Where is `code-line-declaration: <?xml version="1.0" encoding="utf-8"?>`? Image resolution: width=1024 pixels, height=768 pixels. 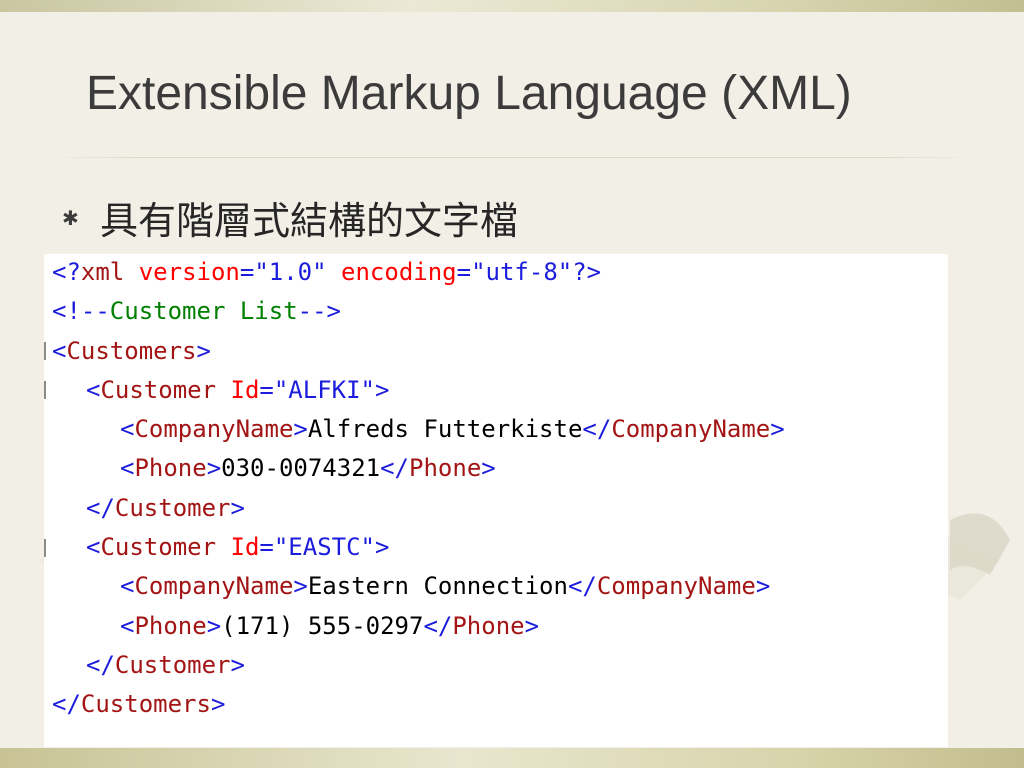
code-line-declaration: <?xml version="1.0" encoding="utf-8"?> is located at coordinates (327, 272).